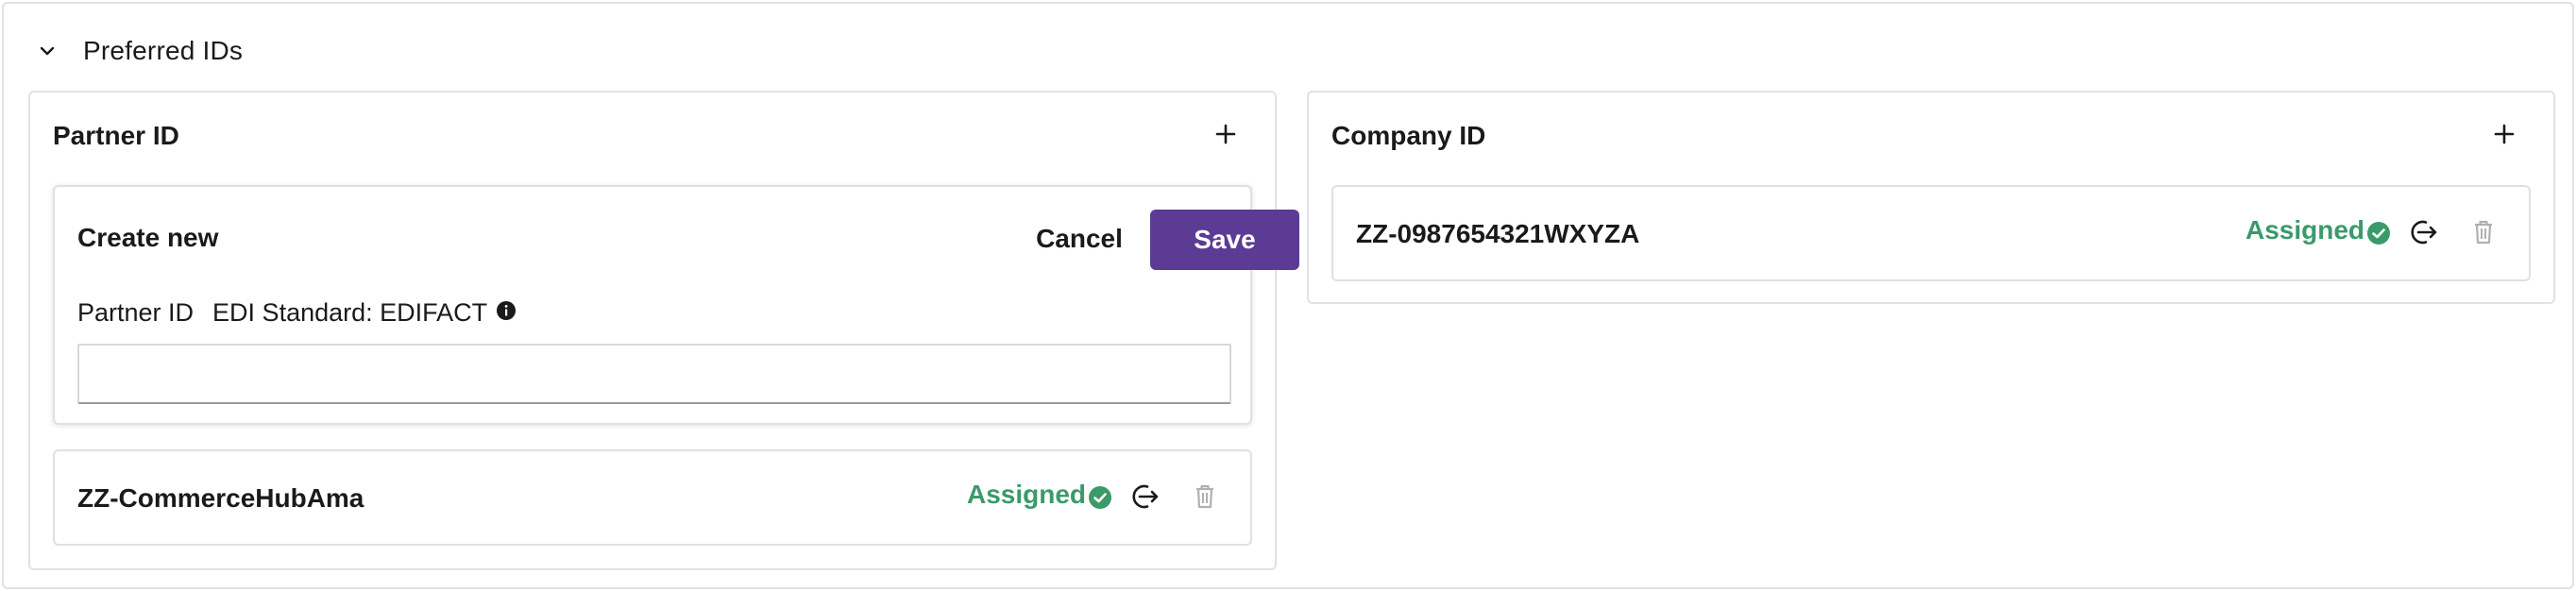 Image resolution: width=2576 pixels, height=591 pixels. What do you see at coordinates (220, 498) in the screenshot?
I see `partner-id-value: ZZ-CommerceHubAma` at bounding box center [220, 498].